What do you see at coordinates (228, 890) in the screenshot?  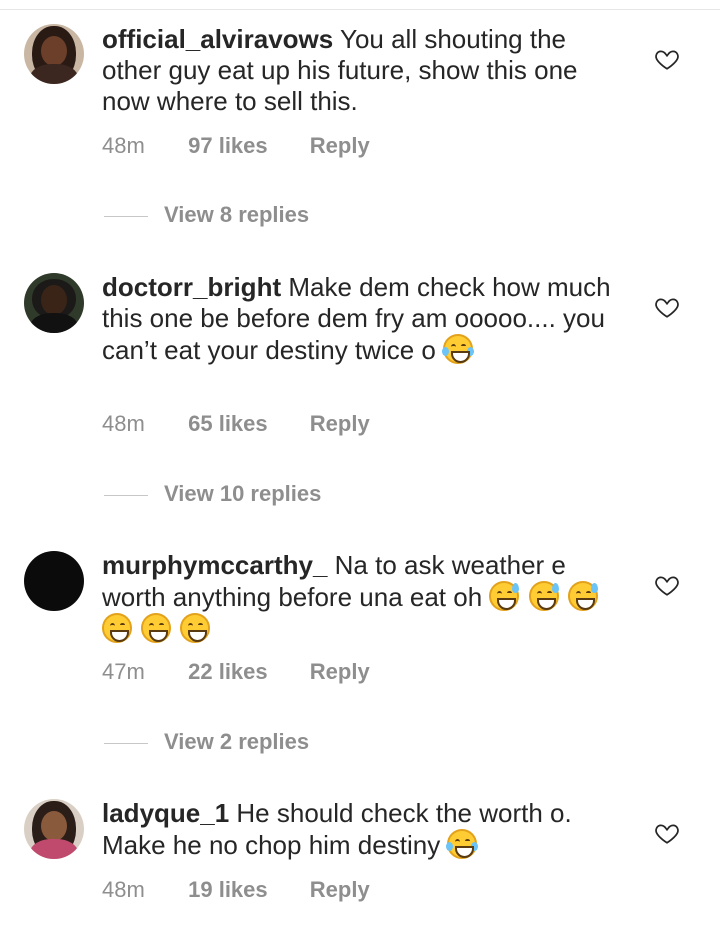 I see `comment-likes: 19 likes` at bounding box center [228, 890].